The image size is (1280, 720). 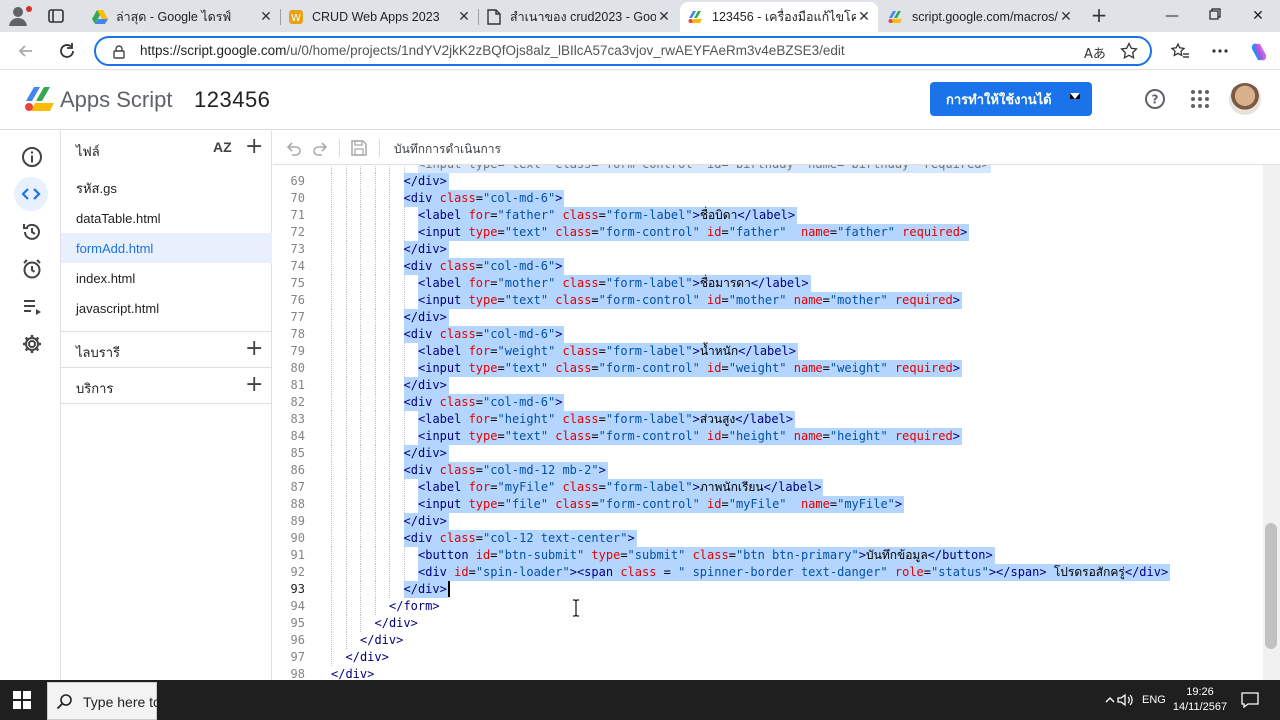 I want to click on file-item-code-gs: รหัส.gs, so click(x=166, y=188).